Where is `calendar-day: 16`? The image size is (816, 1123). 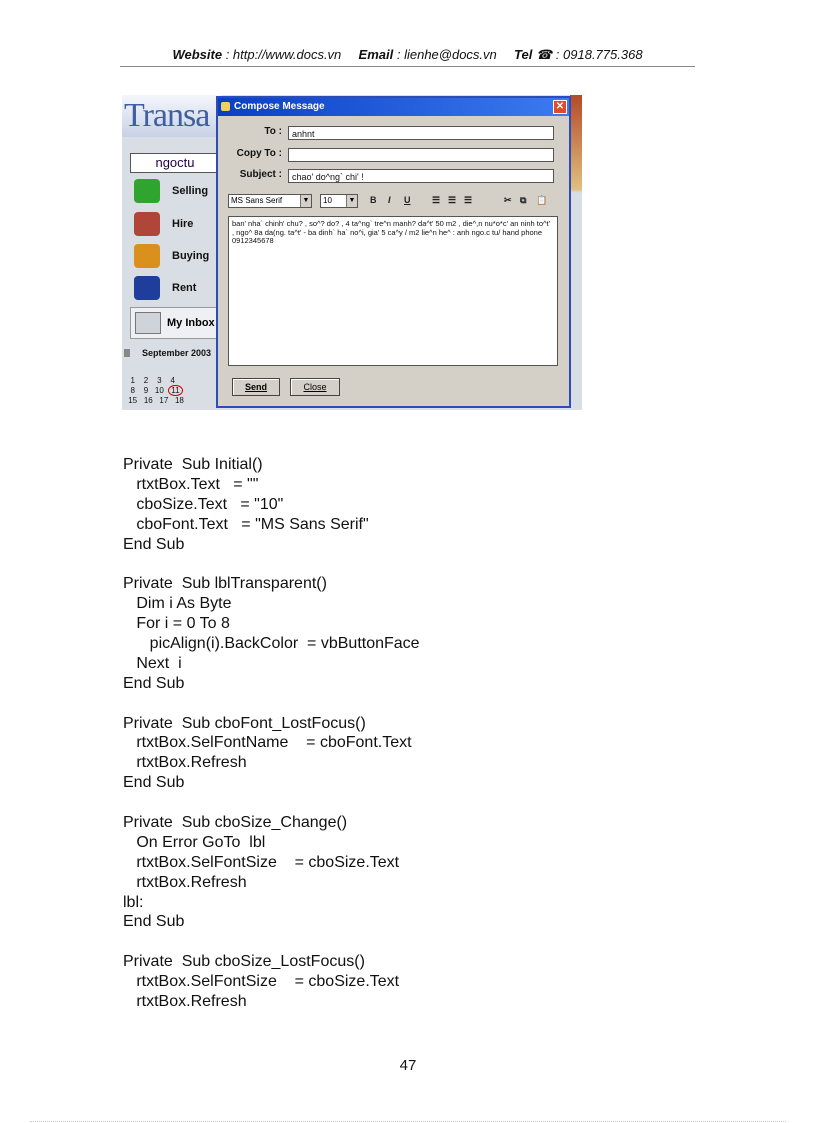
calendar-day: 16 is located at coordinates (148, 400).